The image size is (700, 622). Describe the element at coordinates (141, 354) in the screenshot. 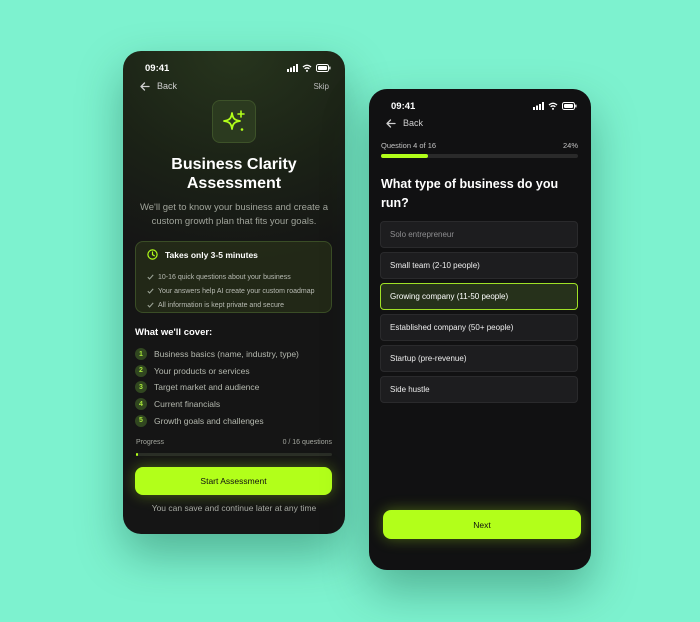

I see `step-number-badge: 1` at that location.